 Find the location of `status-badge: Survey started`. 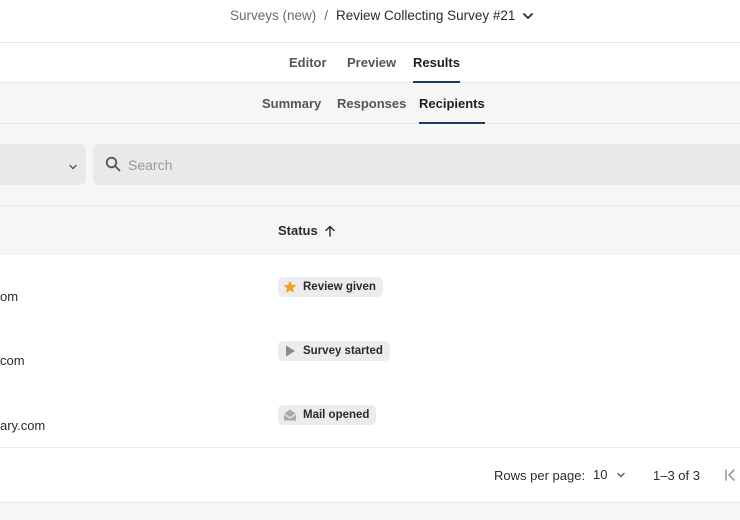

status-badge: Survey started is located at coordinates (334, 351).